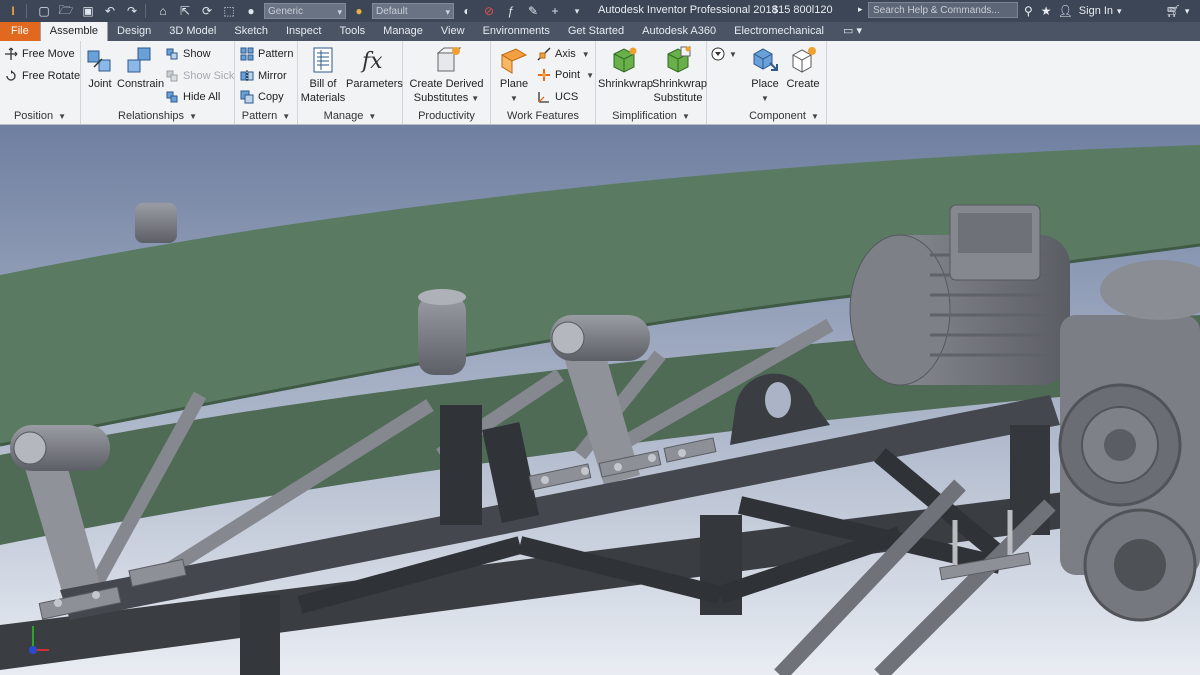 The image size is (1200, 675). Describe the element at coordinates (20, 31) in the screenshot. I see `tab-file: File` at that location.